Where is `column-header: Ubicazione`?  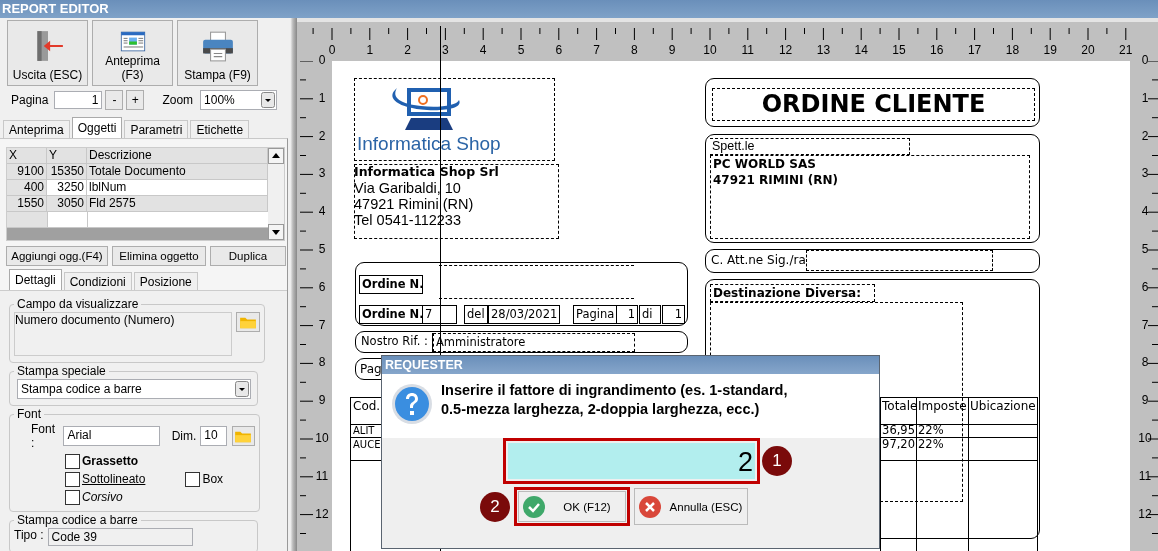 column-header: Ubicazione is located at coordinates (1003, 406).